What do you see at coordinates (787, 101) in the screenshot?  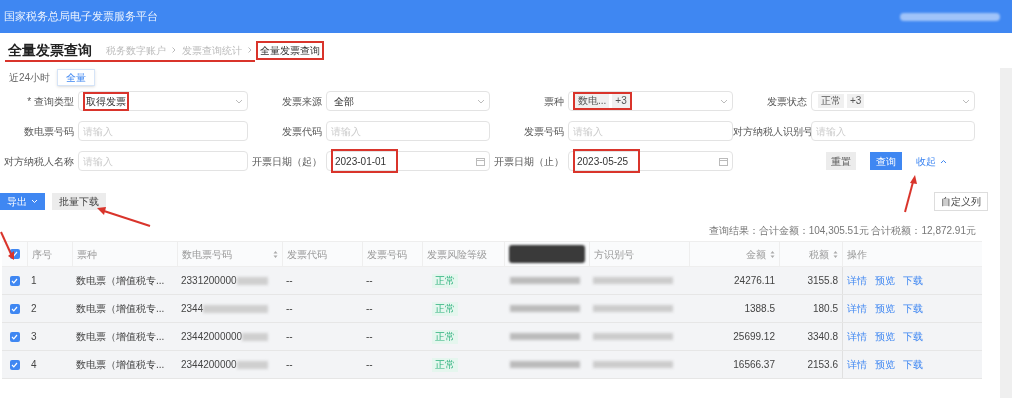 I see `field-label: 发票状态` at bounding box center [787, 101].